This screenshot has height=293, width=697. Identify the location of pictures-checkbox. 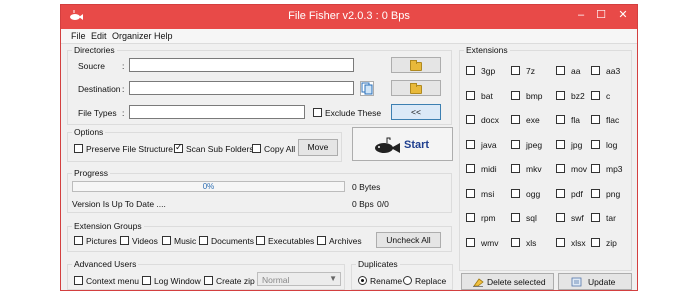
(78, 240).